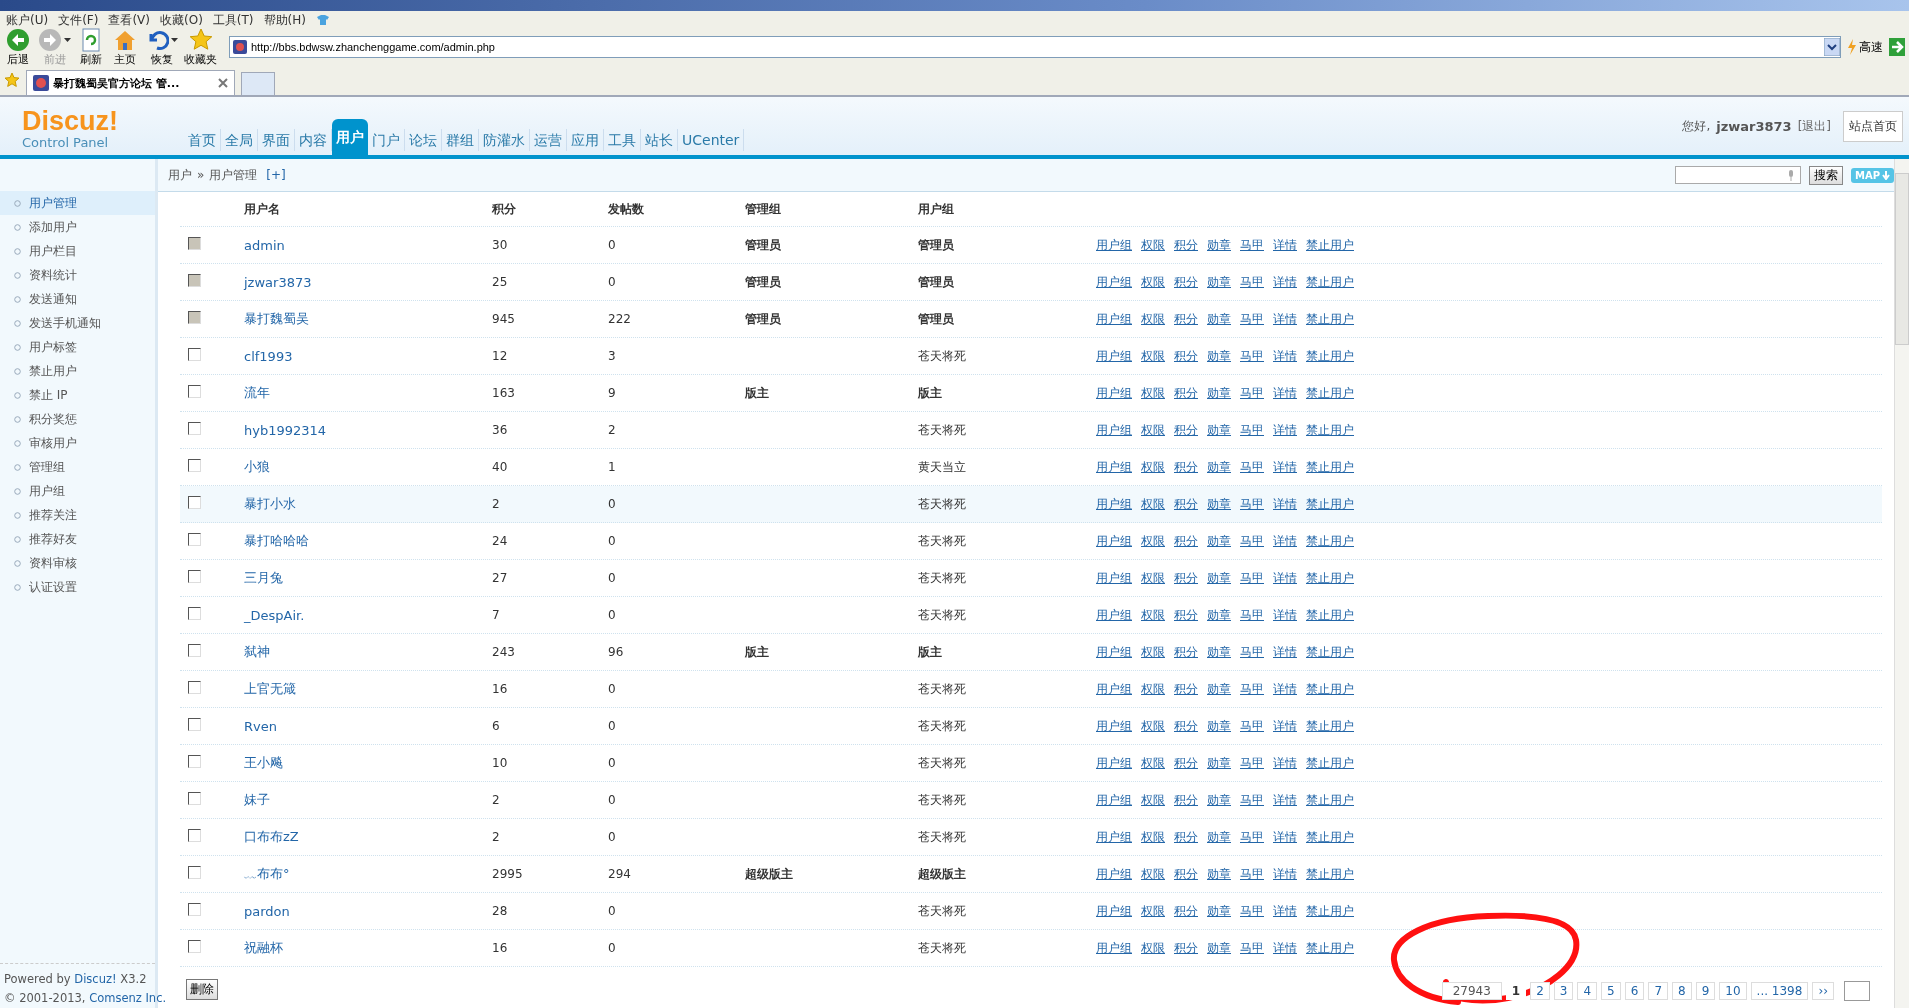  Describe the element at coordinates (1611, 991) in the screenshot. I see `page-link: 5` at that location.